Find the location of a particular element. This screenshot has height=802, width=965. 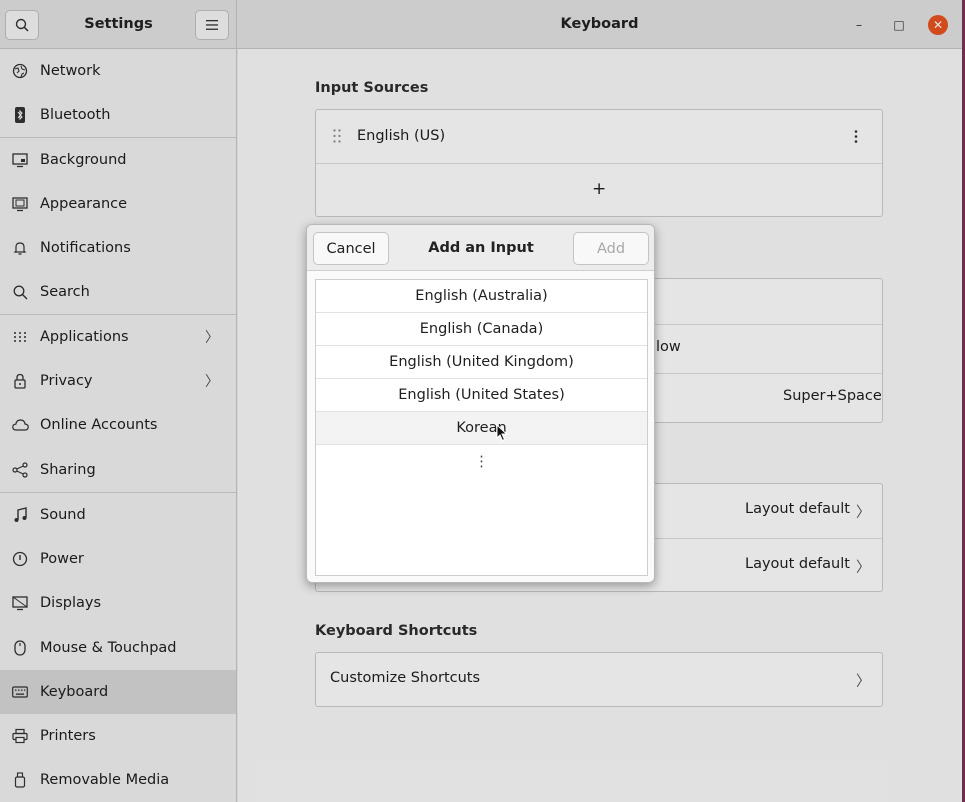

add-button: Add is located at coordinates (611, 248).